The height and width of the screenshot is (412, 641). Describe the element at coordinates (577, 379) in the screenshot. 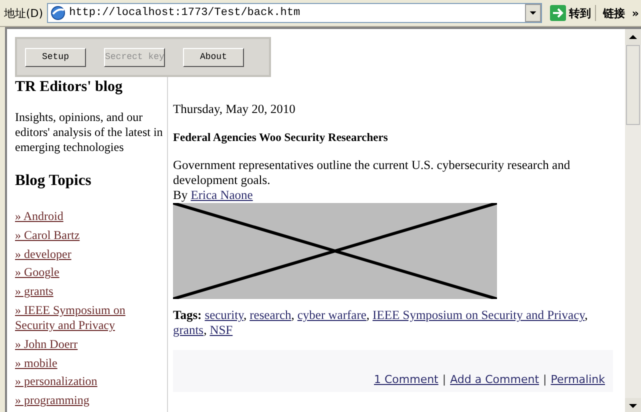

I see `footer-link: Permalink` at that location.